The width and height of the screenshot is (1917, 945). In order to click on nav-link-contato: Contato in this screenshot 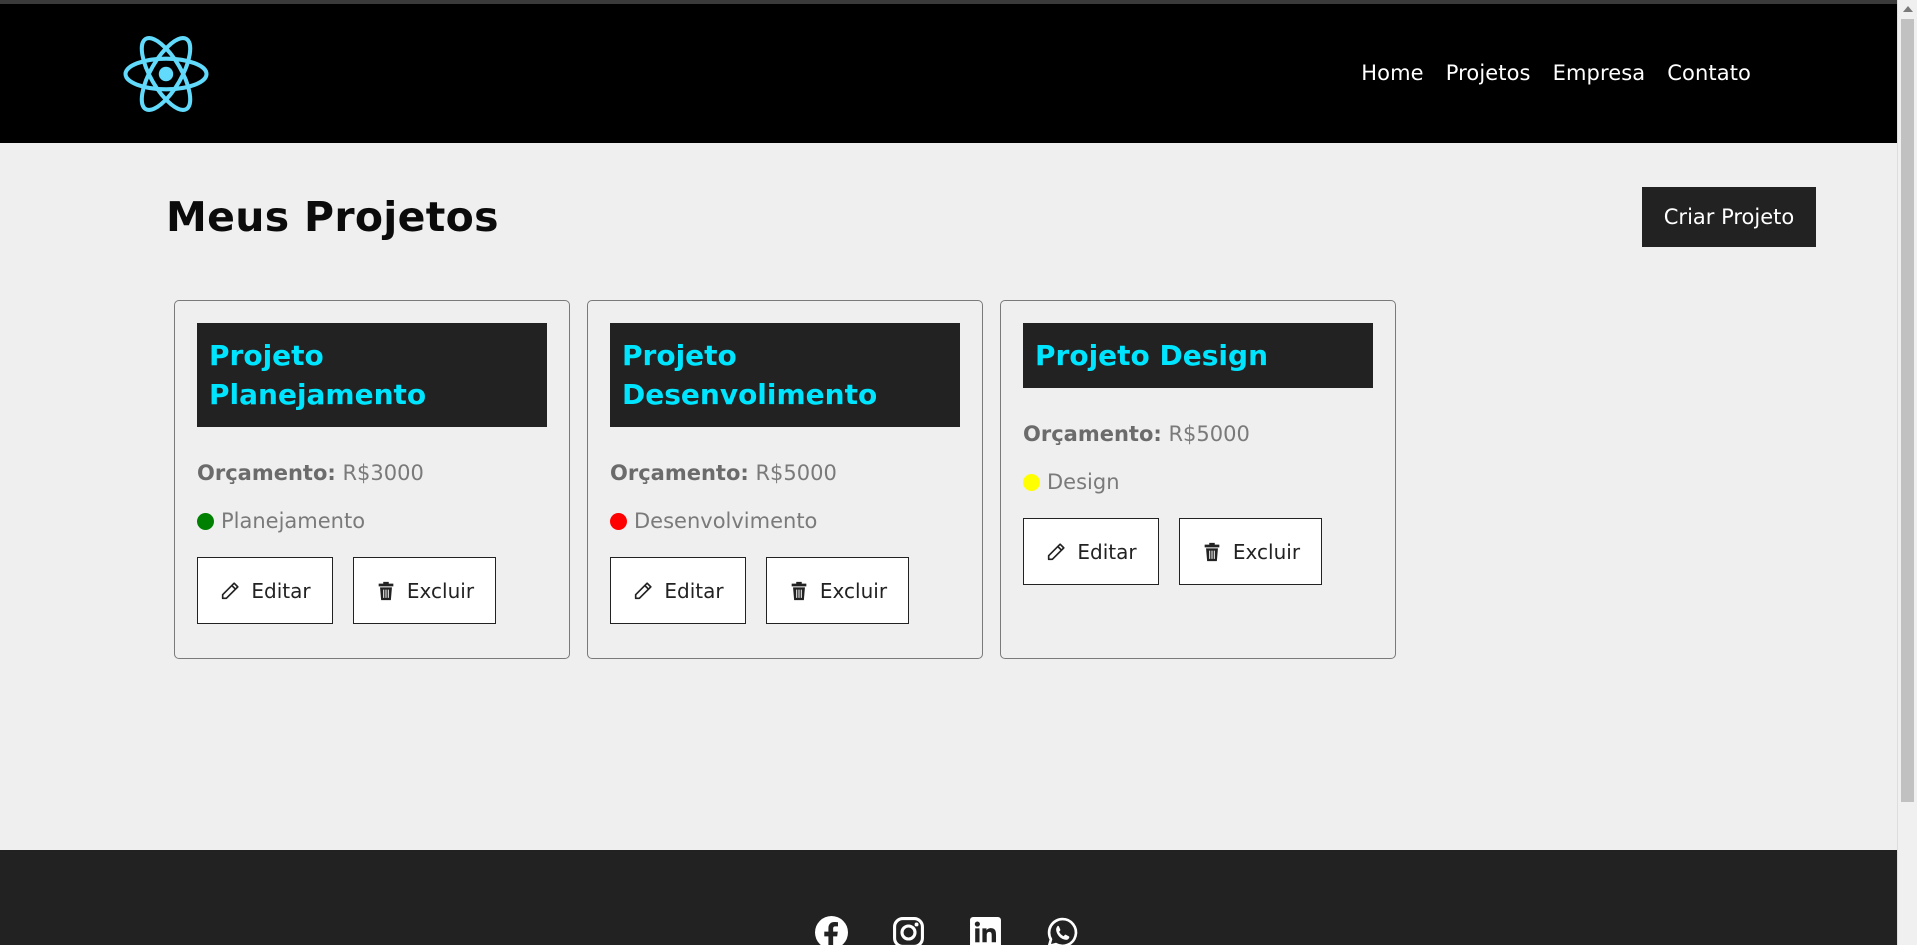, I will do `click(1709, 73)`.